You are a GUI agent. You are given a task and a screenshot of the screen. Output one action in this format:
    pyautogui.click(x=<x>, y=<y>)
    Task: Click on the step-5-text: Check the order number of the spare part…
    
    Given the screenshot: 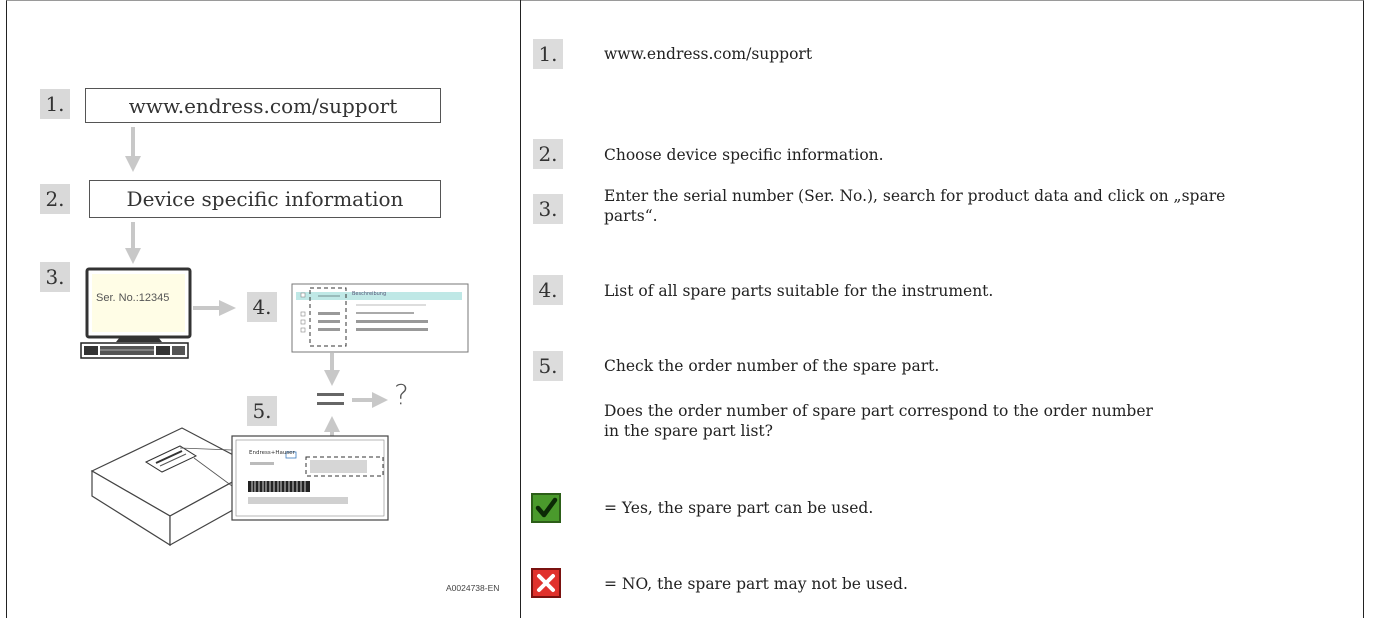 What is the action you would take?
    pyautogui.click(x=772, y=366)
    